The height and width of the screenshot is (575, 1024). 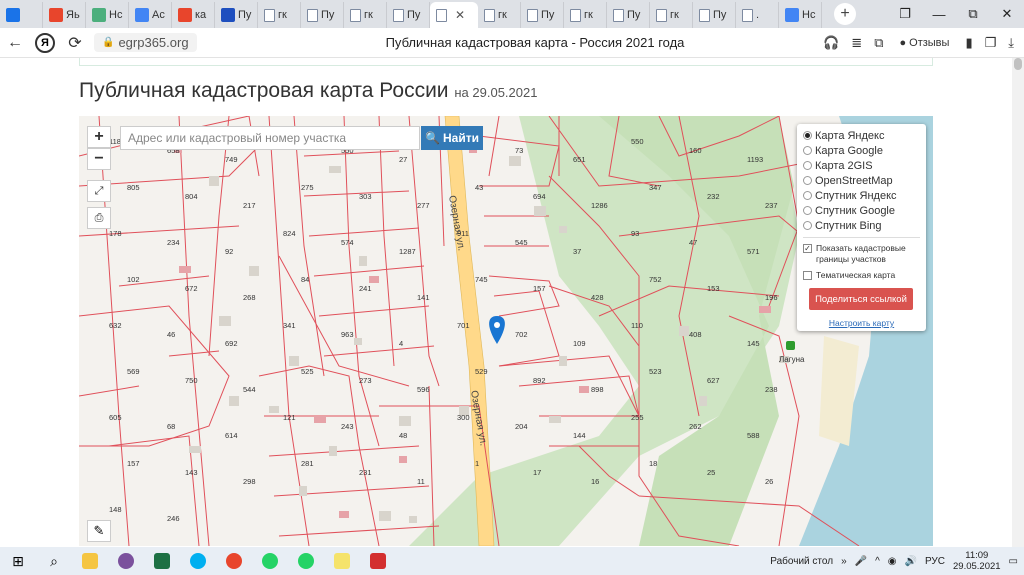 What do you see at coordinates (191, 472) in the screenshot?
I see `parcel-number: 143` at bounding box center [191, 472].